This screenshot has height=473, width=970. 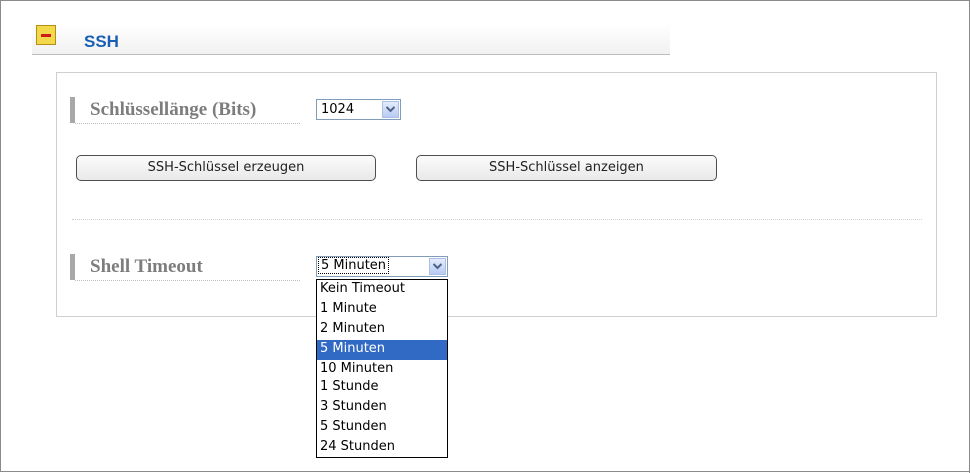 I want to click on shell-timeout-label-block: Shell Timeout, so click(x=185, y=267).